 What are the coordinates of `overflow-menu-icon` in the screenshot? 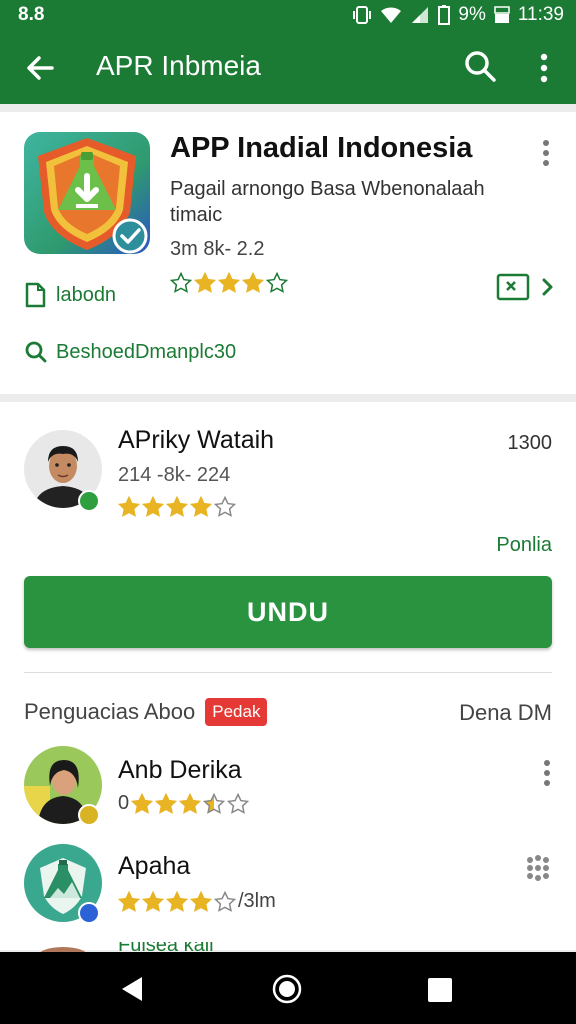 It's located at (544, 68).